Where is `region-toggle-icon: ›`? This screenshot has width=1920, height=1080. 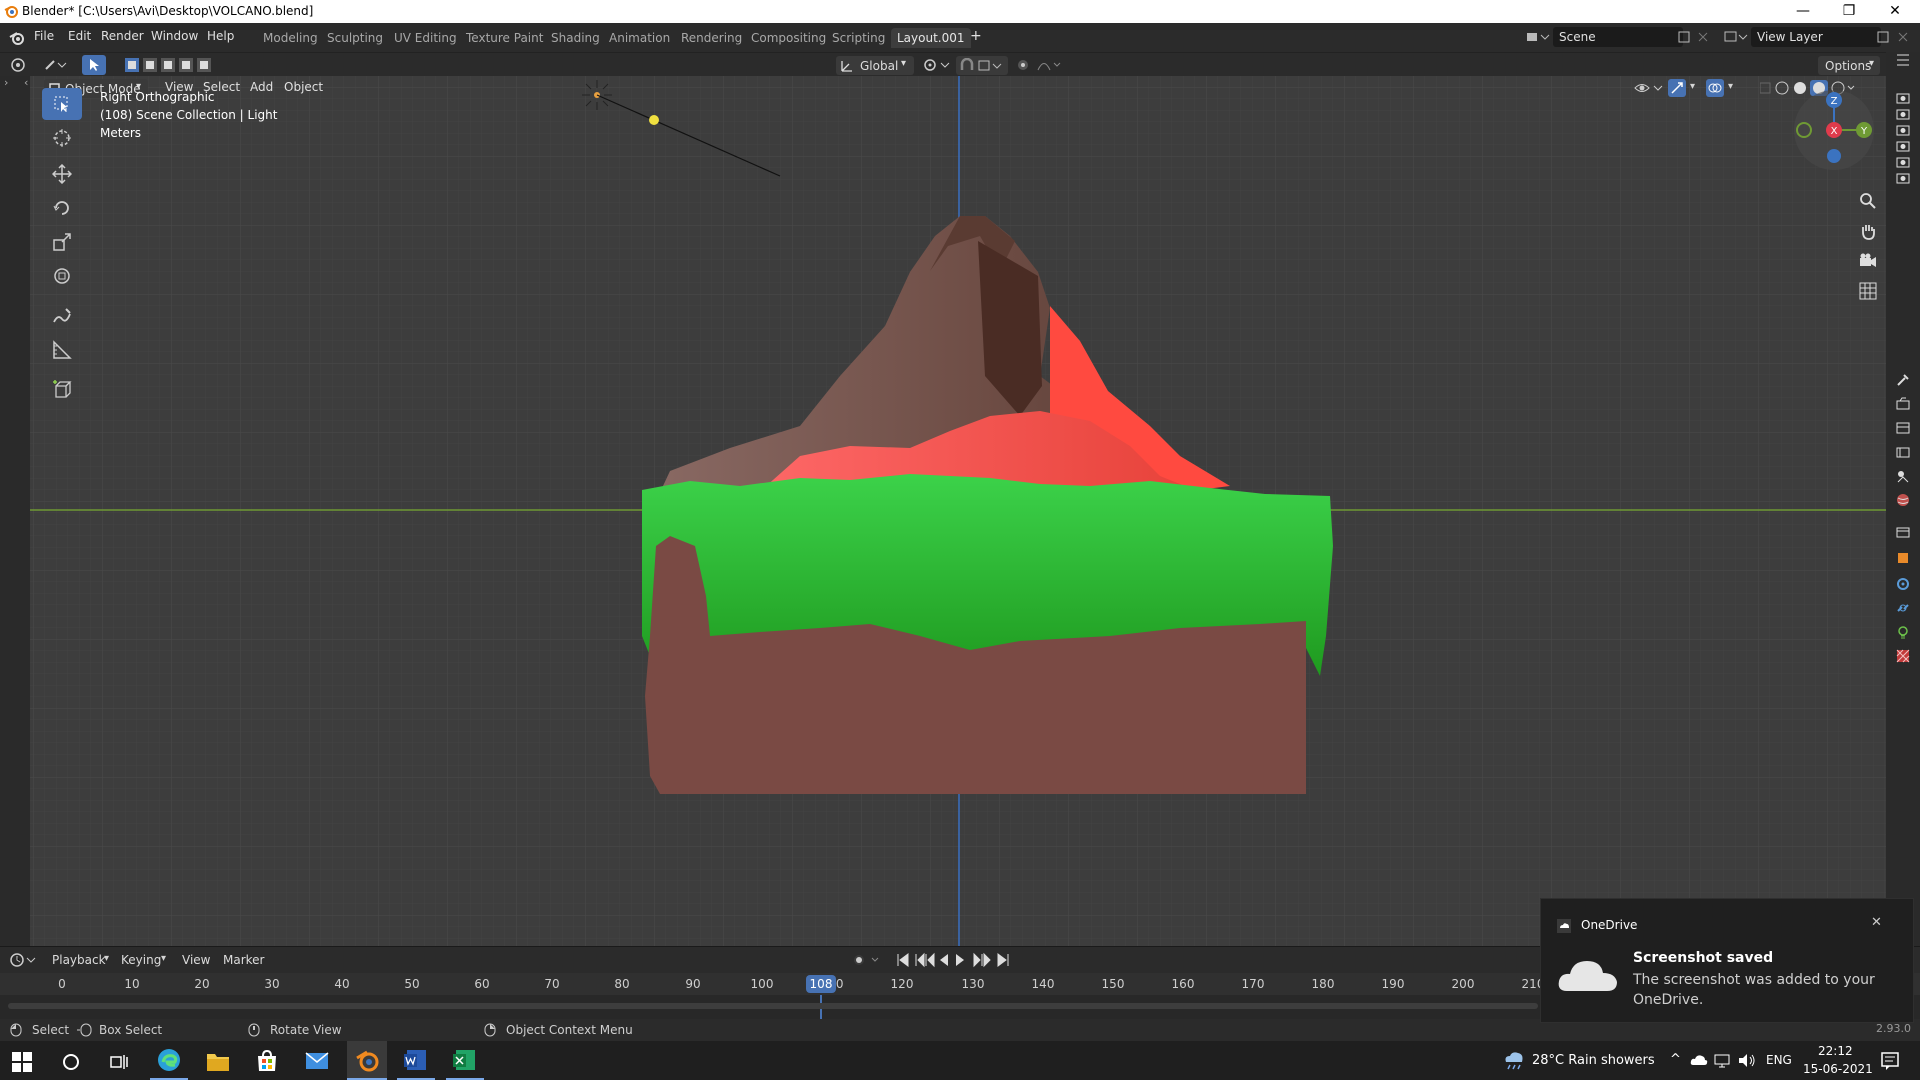
region-toggle-icon: › is located at coordinates (6, 82).